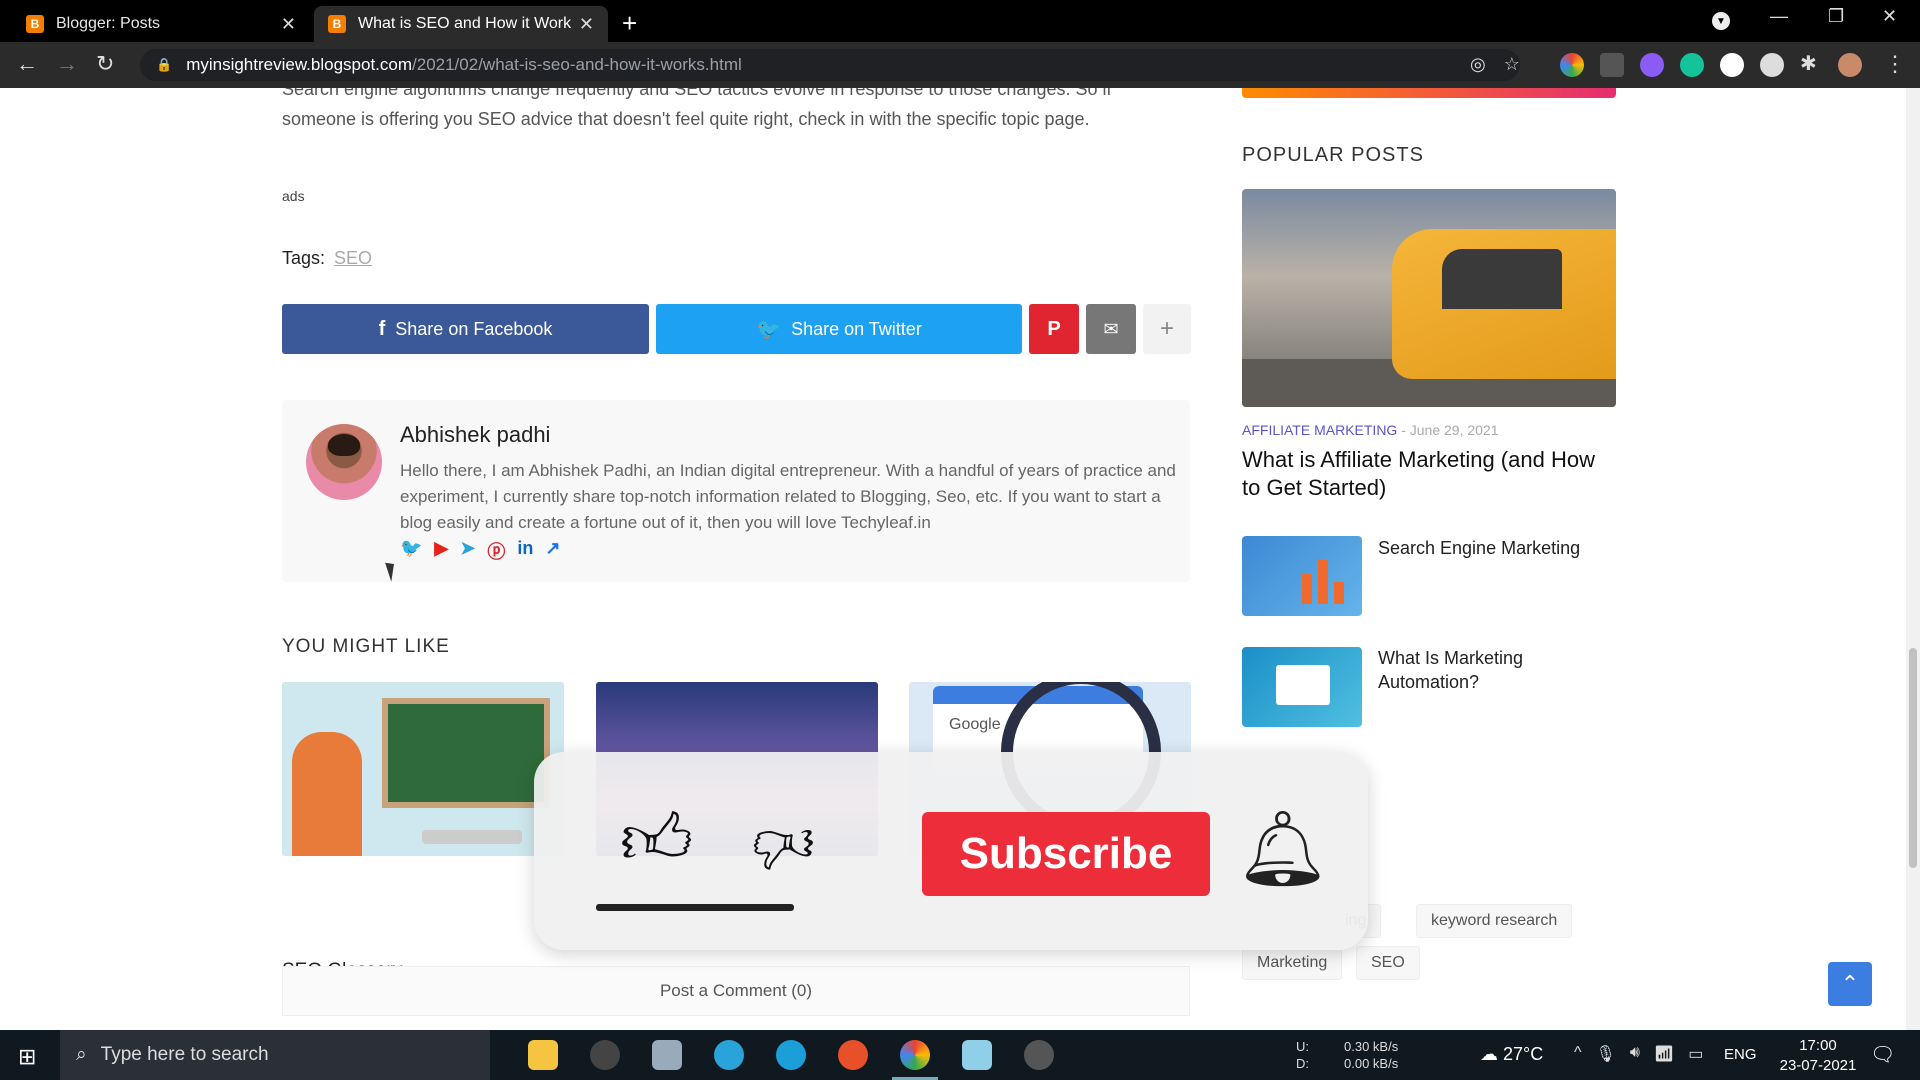 This screenshot has width=1920, height=1080. Describe the element at coordinates (1572, 65) in the screenshot. I see `extension-color-icon` at that location.